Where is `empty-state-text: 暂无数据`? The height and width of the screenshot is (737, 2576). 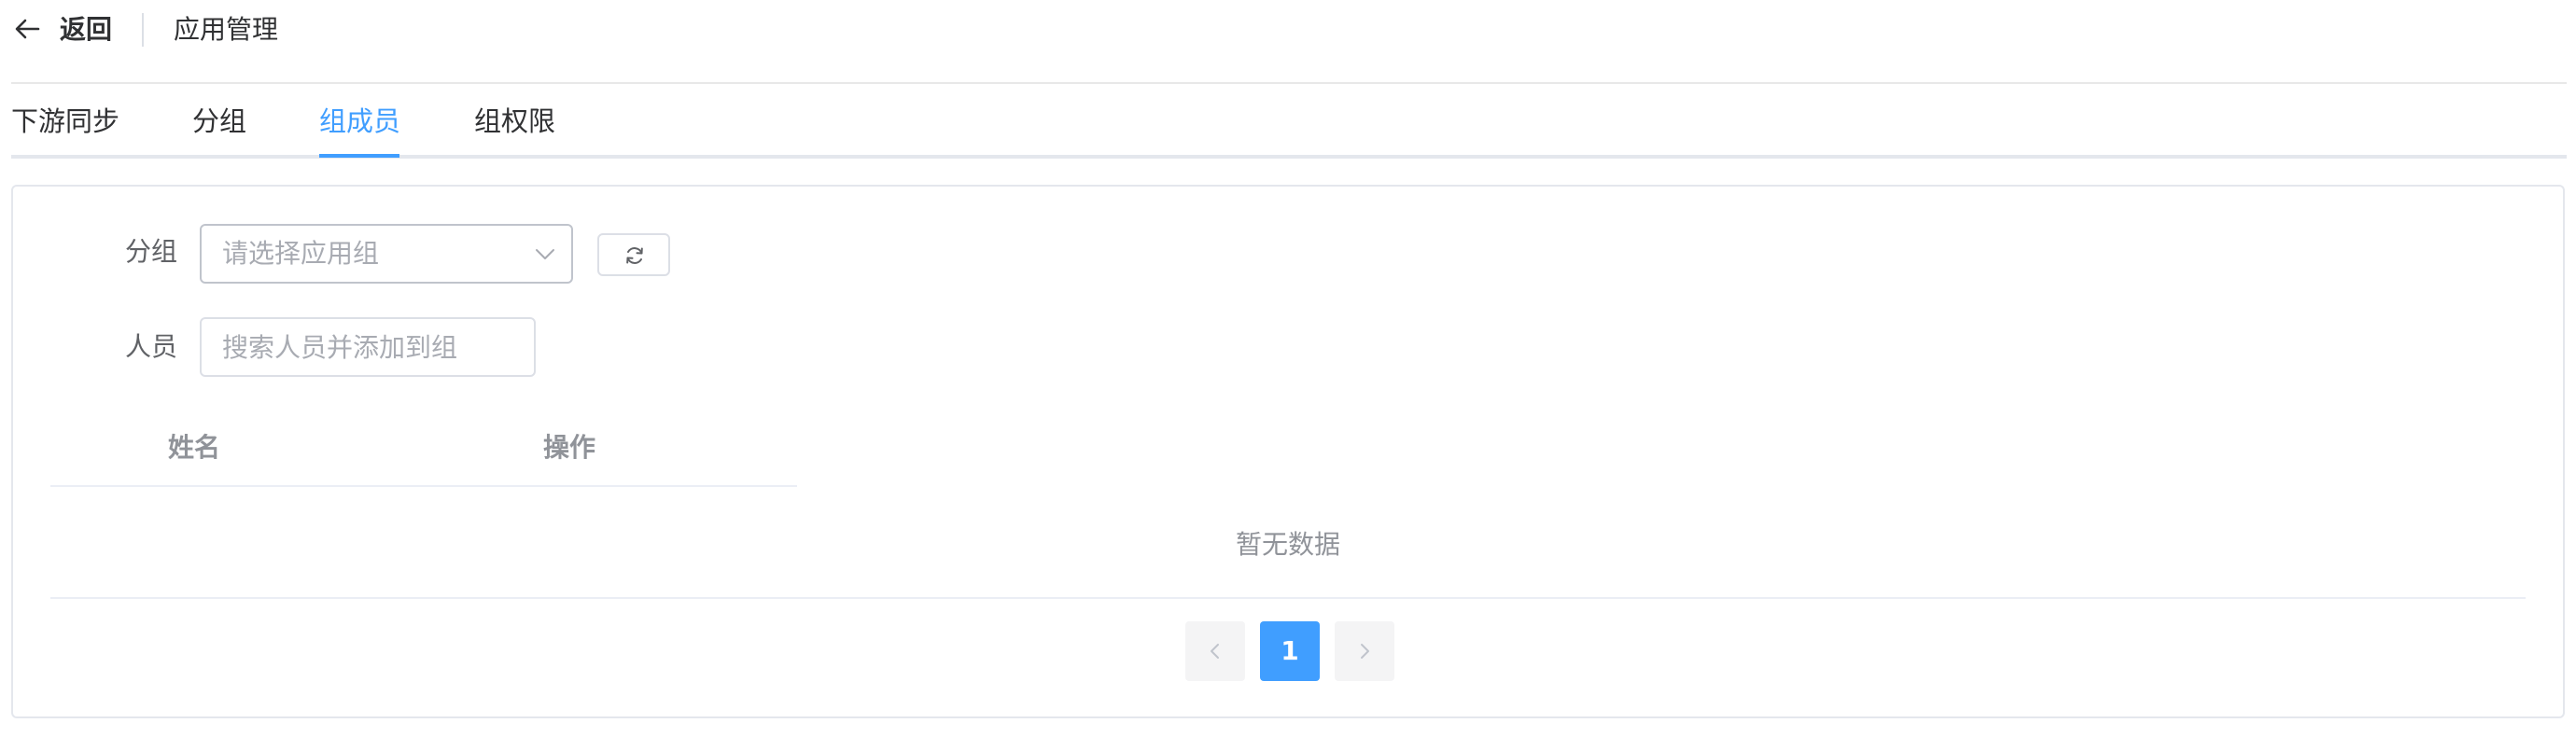
empty-state-text: 暂无数据 is located at coordinates (1287, 544).